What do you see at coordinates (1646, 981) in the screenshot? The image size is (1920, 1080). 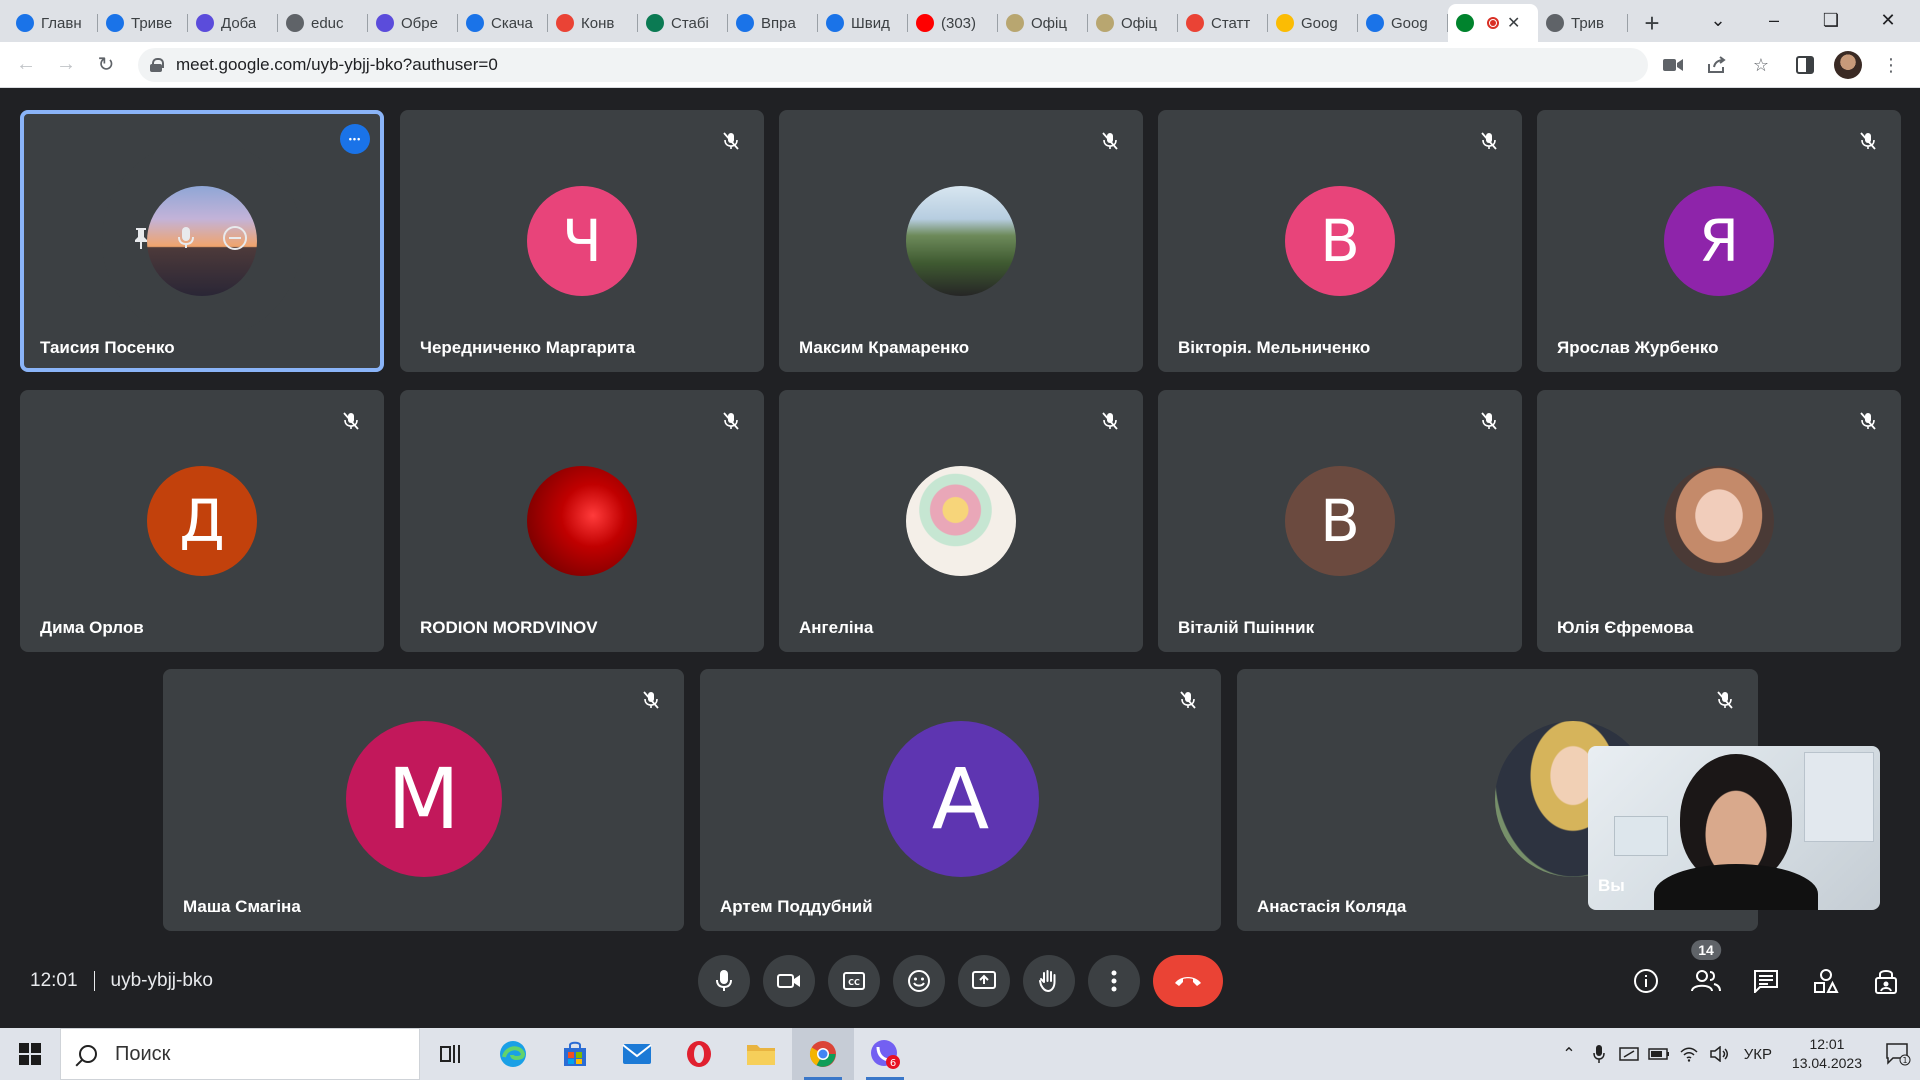 I see `meeting-details-button` at bounding box center [1646, 981].